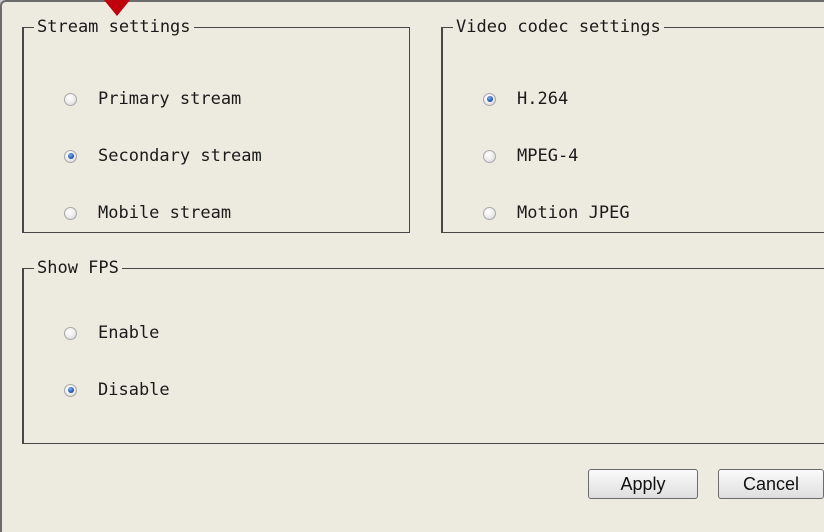 The image size is (824, 532). What do you see at coordinates (134, 390) in the screenshot?
I see `radio-label: Disable` at bounding box center [134, 390].